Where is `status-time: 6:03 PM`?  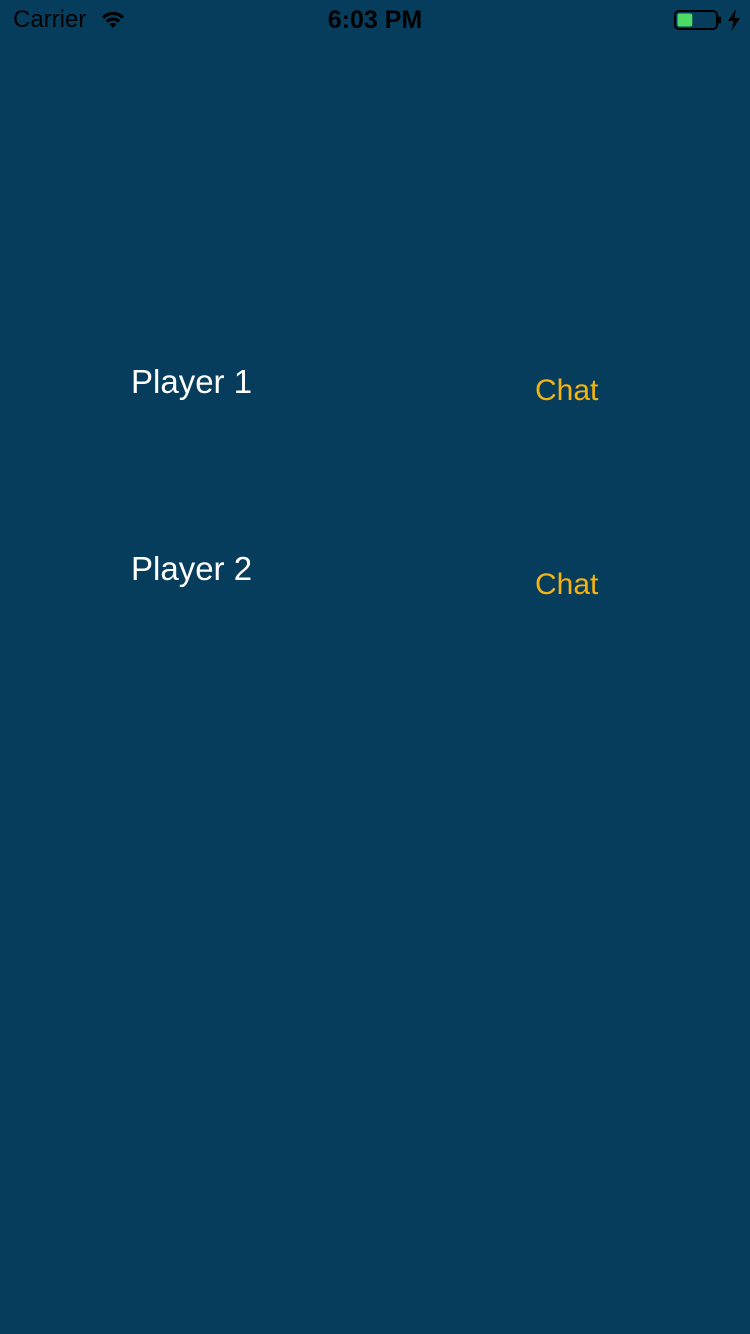 status-time: 6:03 PM is located at coordinates (375, 20).